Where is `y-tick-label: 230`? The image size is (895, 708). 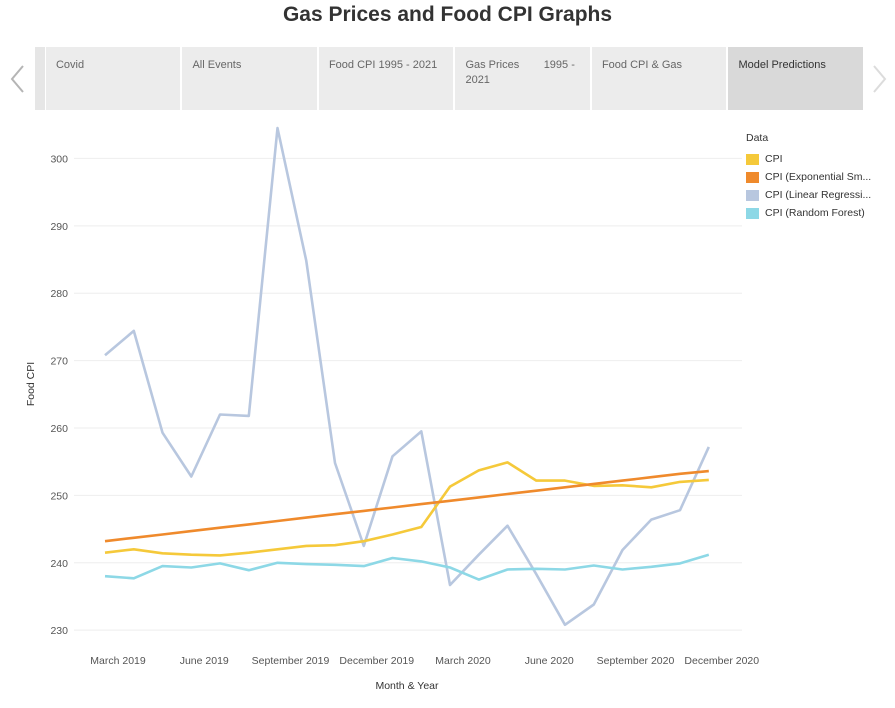
y-tick-label: 230 is located at coordinates (59, 631).